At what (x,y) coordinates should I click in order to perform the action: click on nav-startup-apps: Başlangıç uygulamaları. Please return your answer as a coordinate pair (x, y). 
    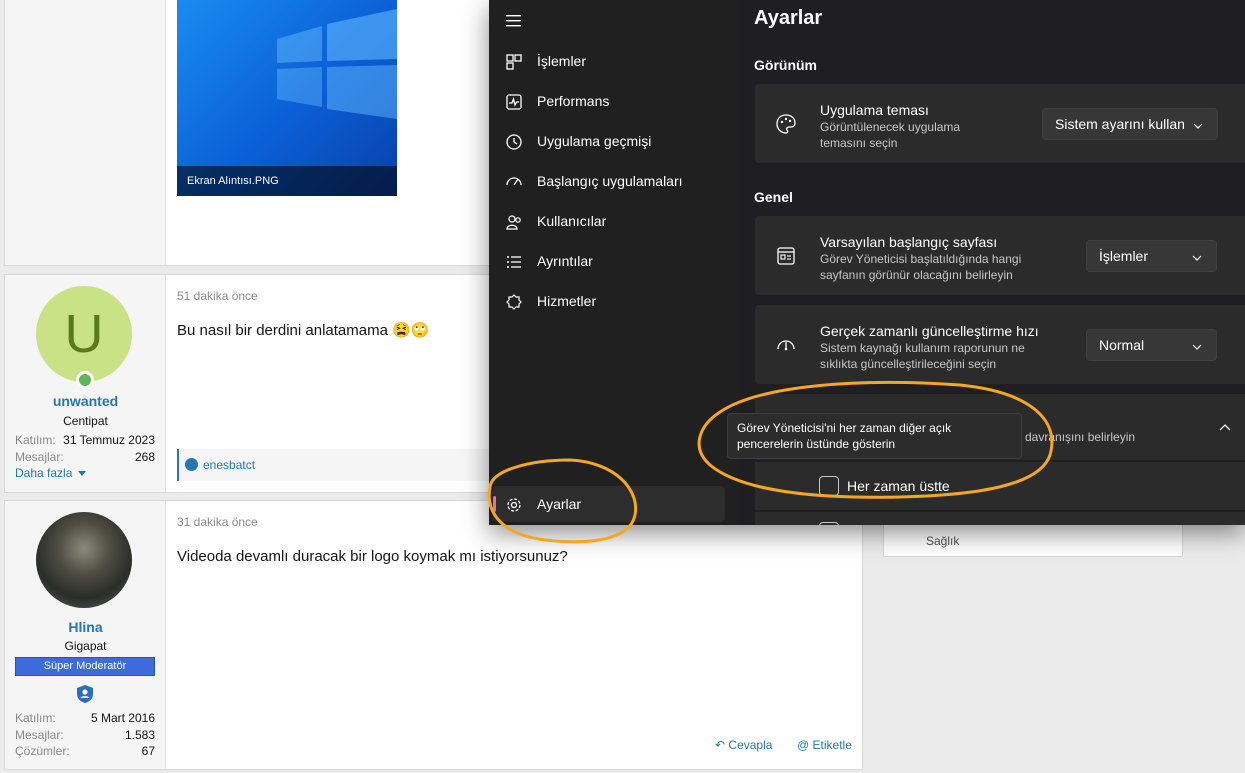
    Looking at the image, I should click on (609, 181).